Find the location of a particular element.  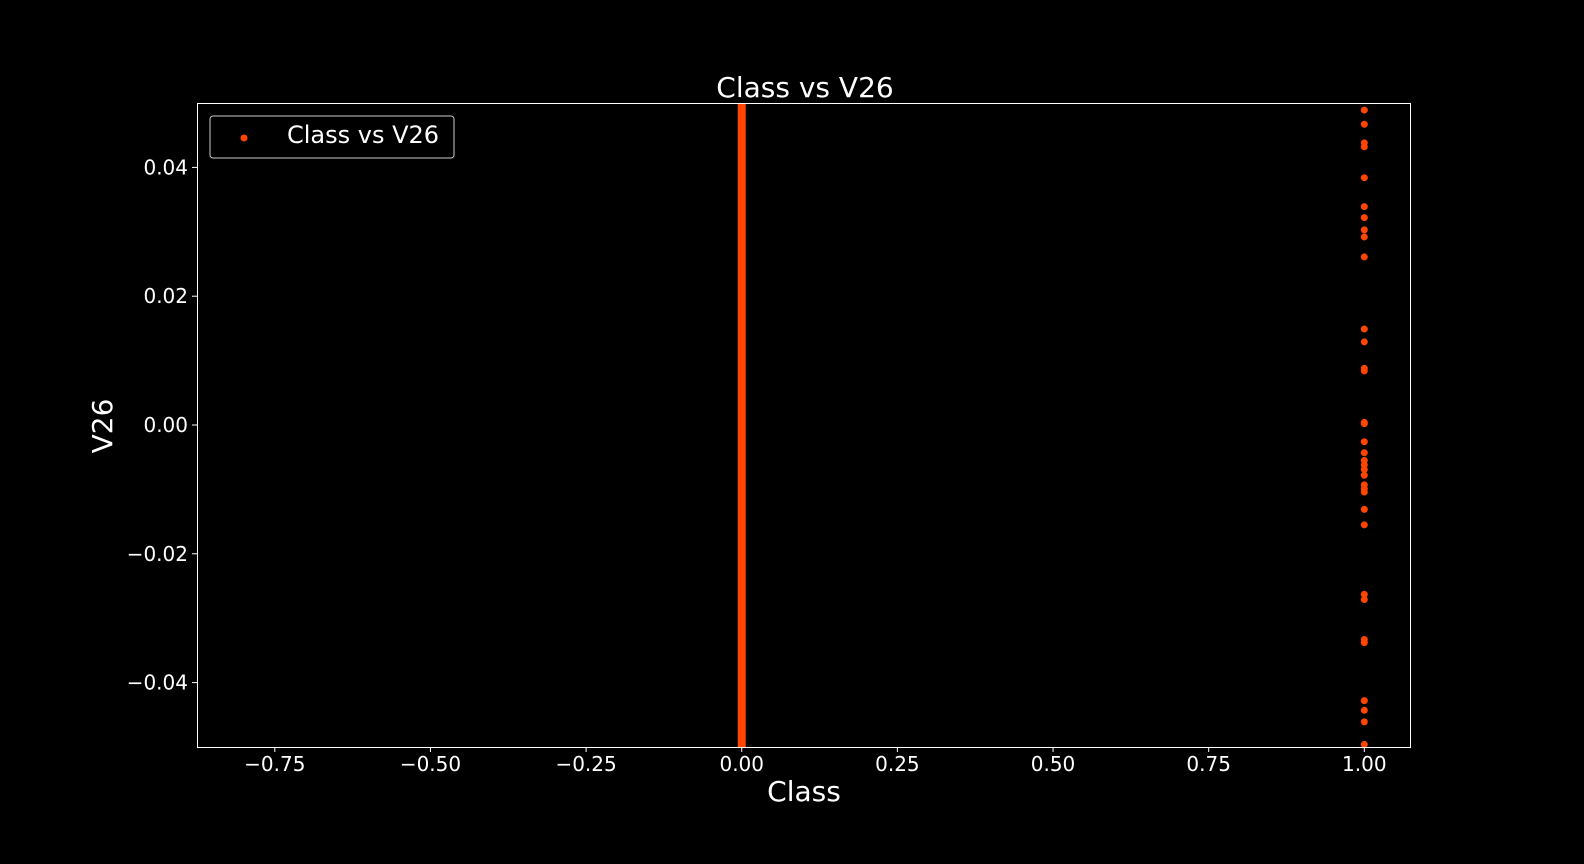

x-tick-label: 0.00 is located at coordinates (741, 764).